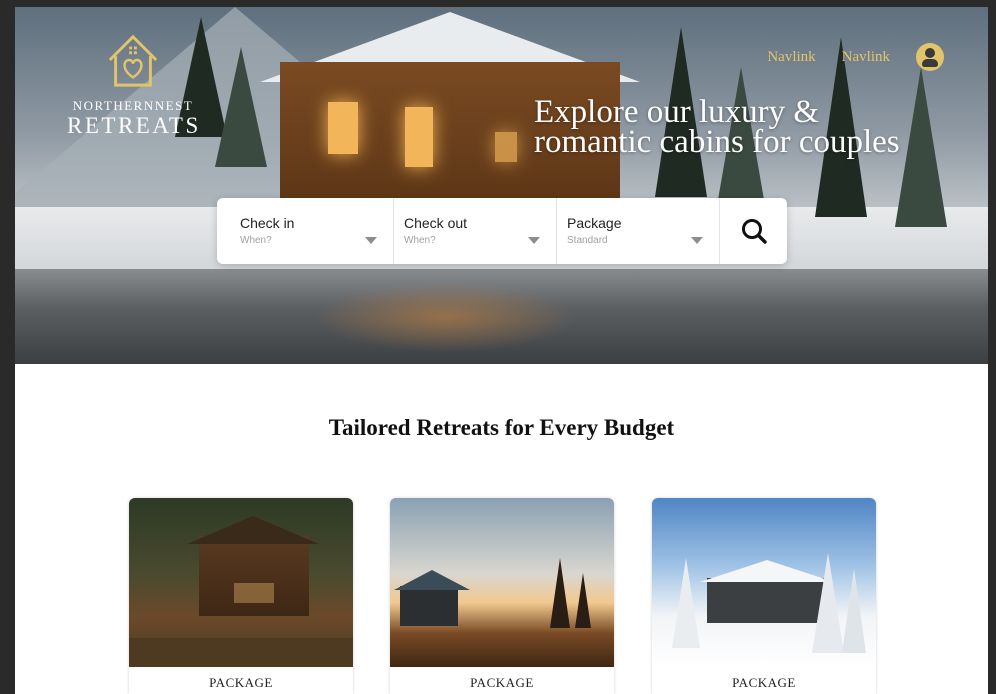 The width and height of the screenshot is (996, 694). Describe the element at coordinates (717, 142) in the screenshot. I see `hero-heading-line2: romantic cabins for couples` at that location.